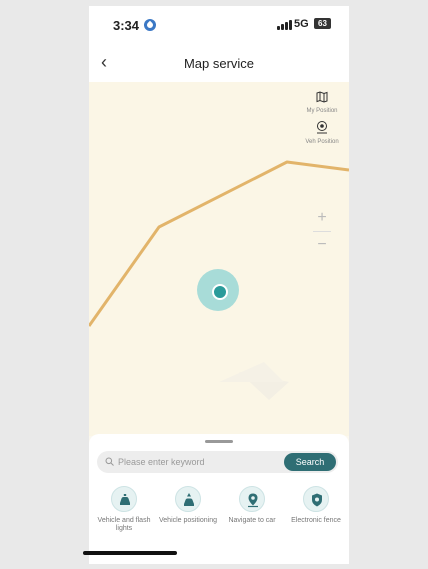 This screenshot has width=428, height=569. What do you see at coordinates (188, 499) in the screenshot?
I see `car-locate-icon` at bounding box center [188, 499].